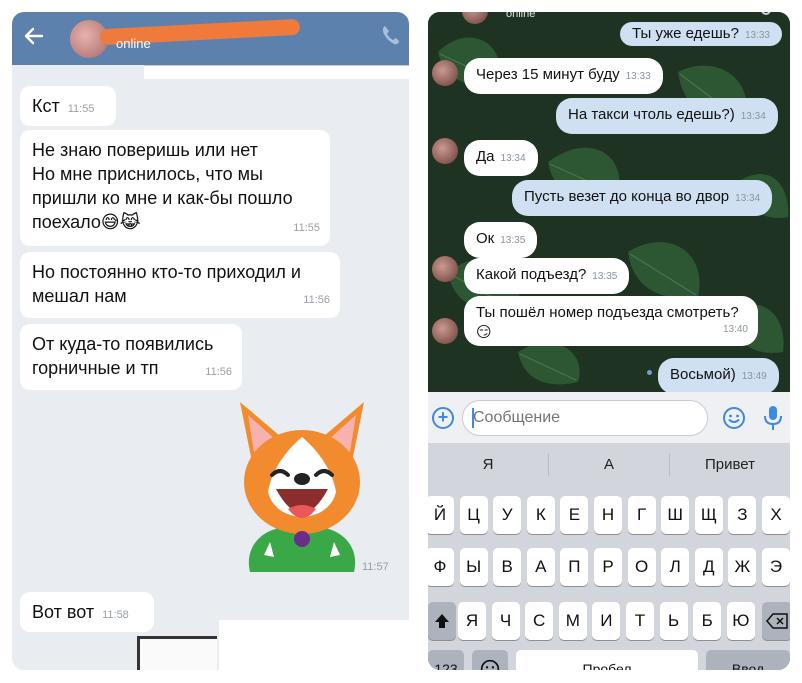 The width and height of the screenshot is (802, 683). What do you see at coordinates (442, 621) in the screenshot?
I see `shift-key` at bounding box center [442, 621].